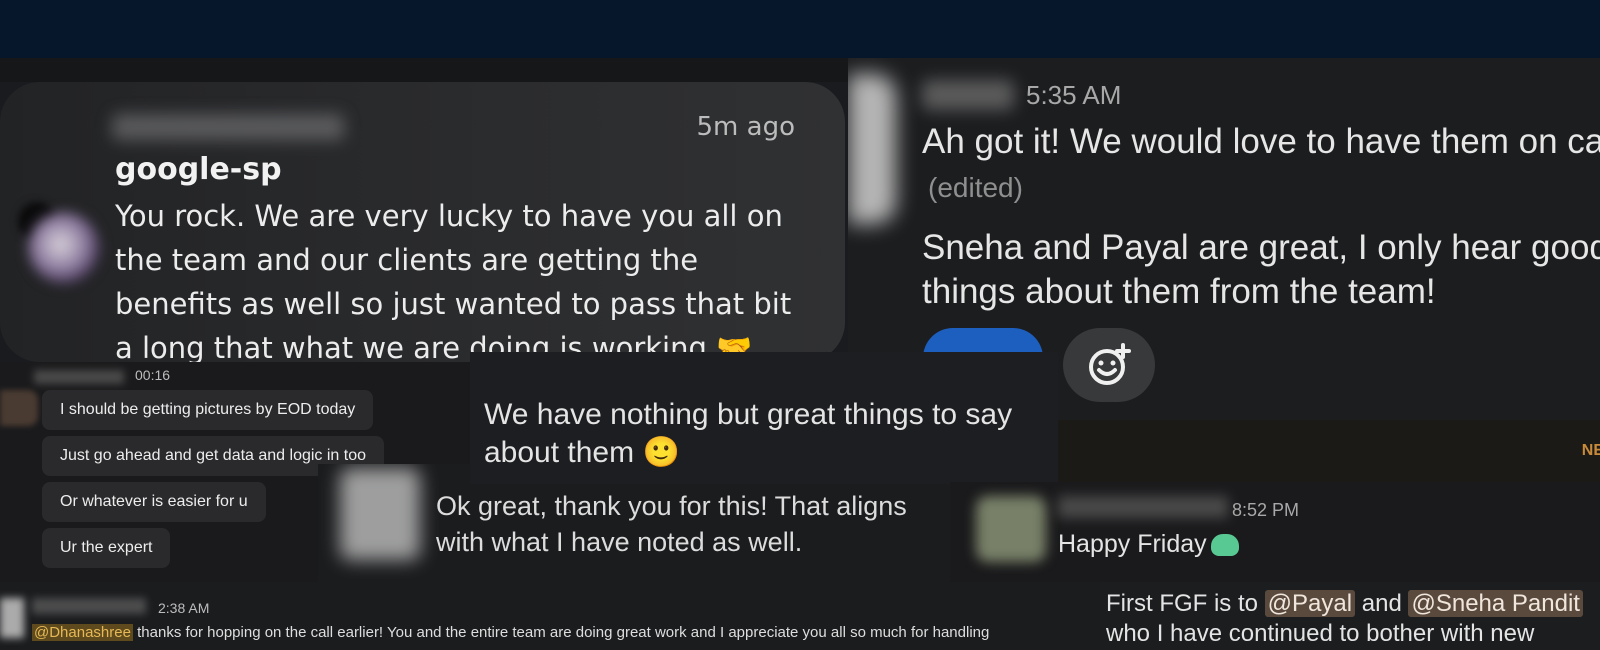 The height and width of the screenshot is (650, 1600). What do you see at coordinates (1132, 544) in the screenshot?
I see `friday-text: Happy Friday` at bounding box center [1132, 544].